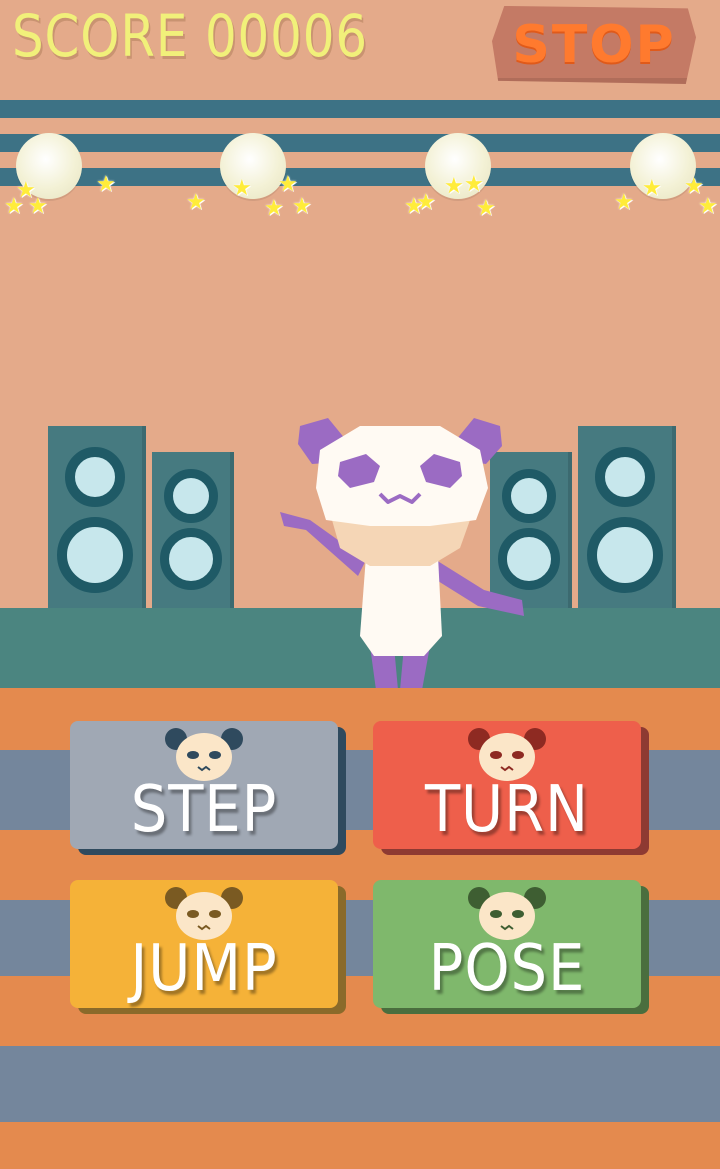 The image size is (720, 1169). I want to click on pose-button: POSE, so click(507, 944).